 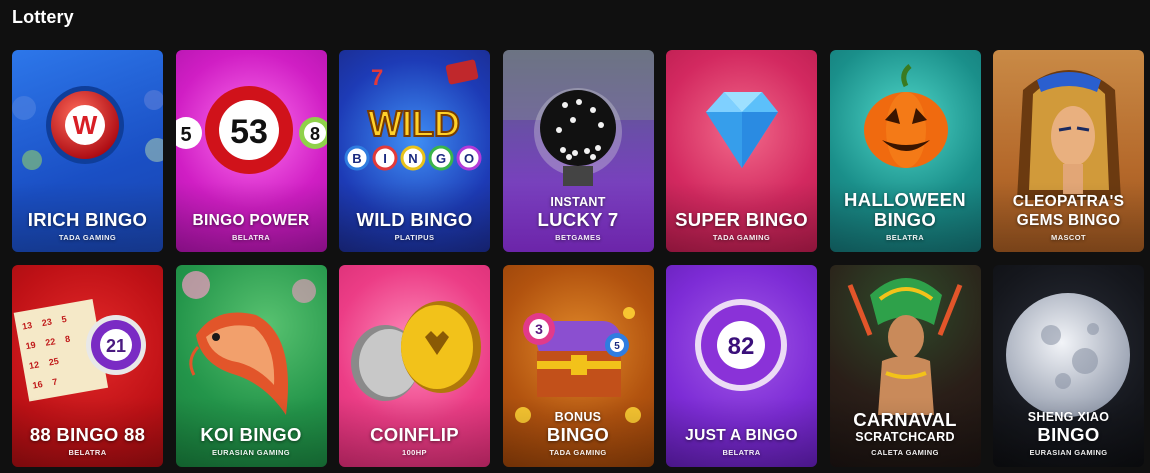 I want to click on art-label: 25, so click(x=54, y=362).